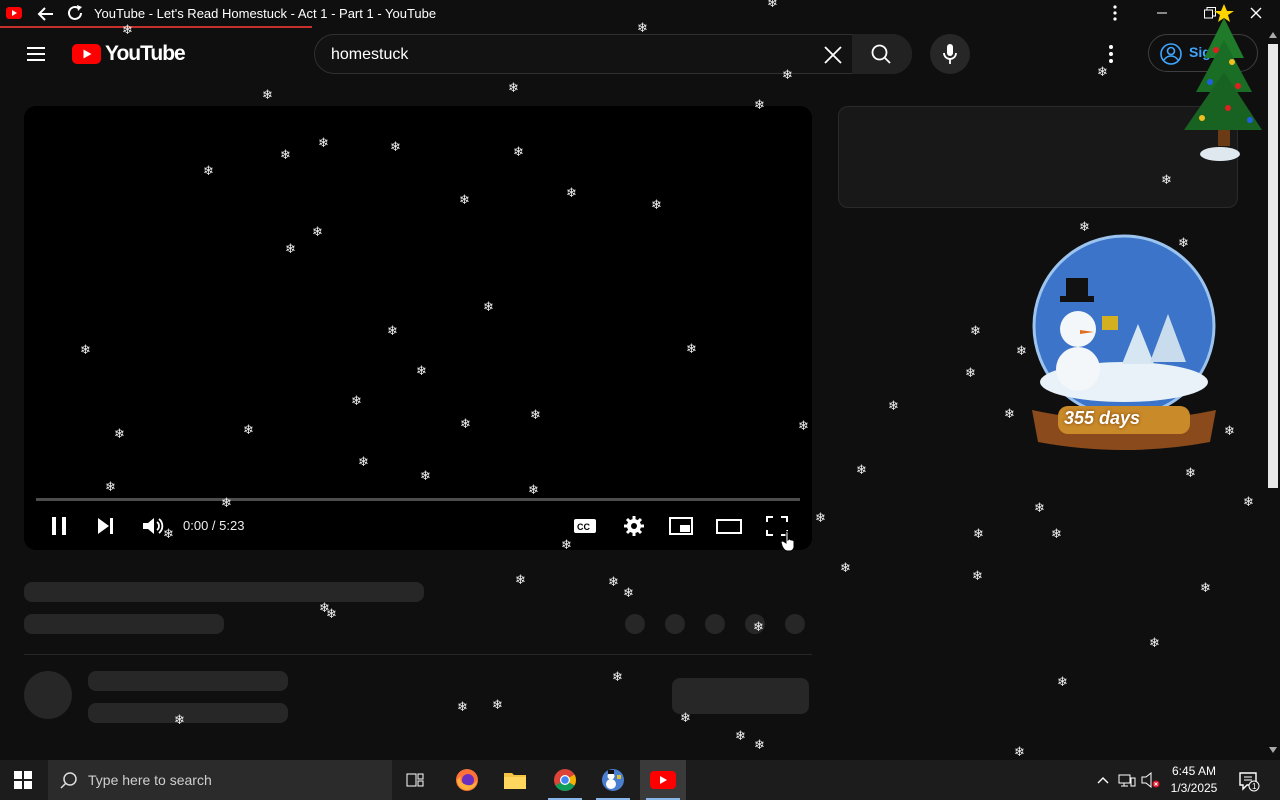 This screenshot has height=800, width=1280. What do you see at coordinates (188, 713) in the screenshot?
I see `subscriber-placeholder` at bounding box center [188, 713].